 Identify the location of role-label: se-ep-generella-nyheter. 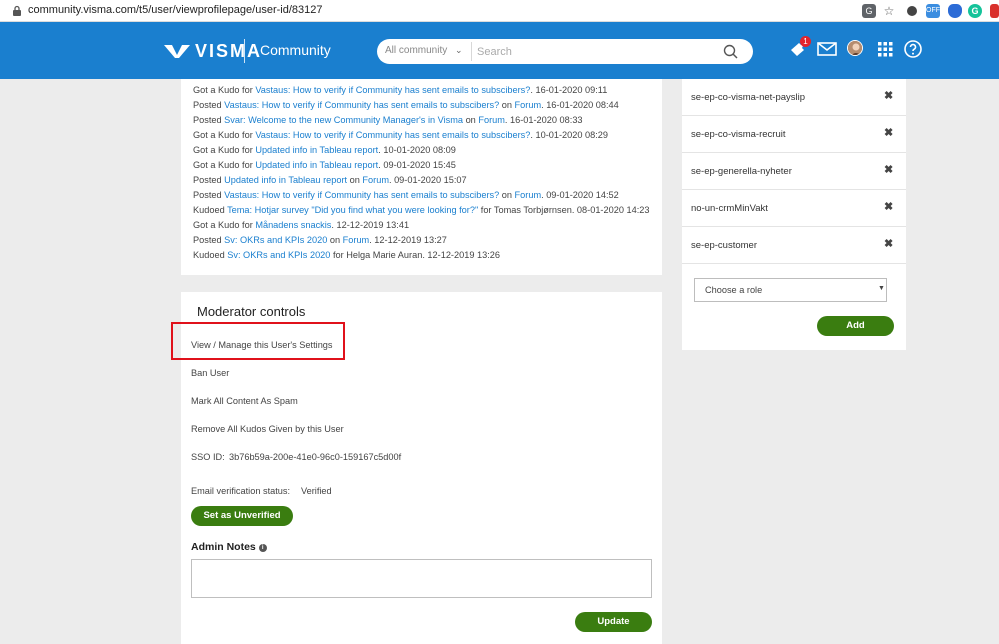
(741, 171).